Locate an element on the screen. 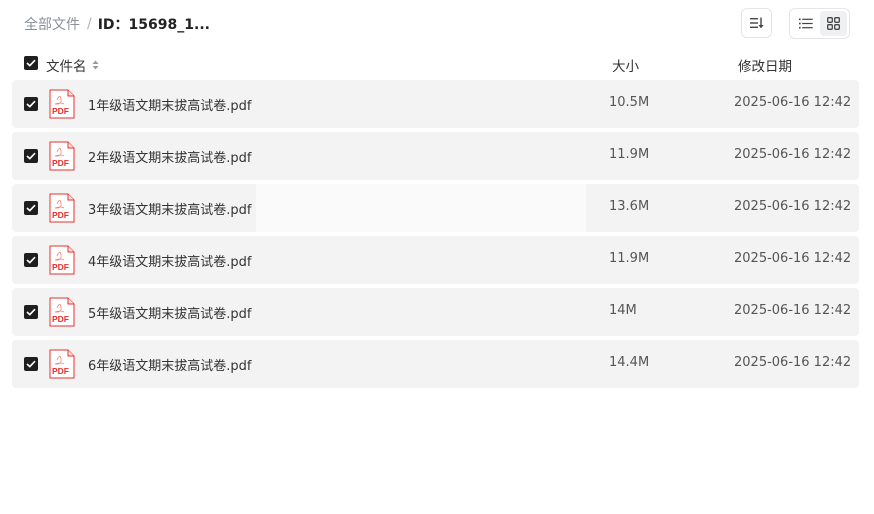 The height and width of the screenshot is (514, 874). file-name: 1年级语文期末拔高试卷.pdf is located at coordinates (169, 104).